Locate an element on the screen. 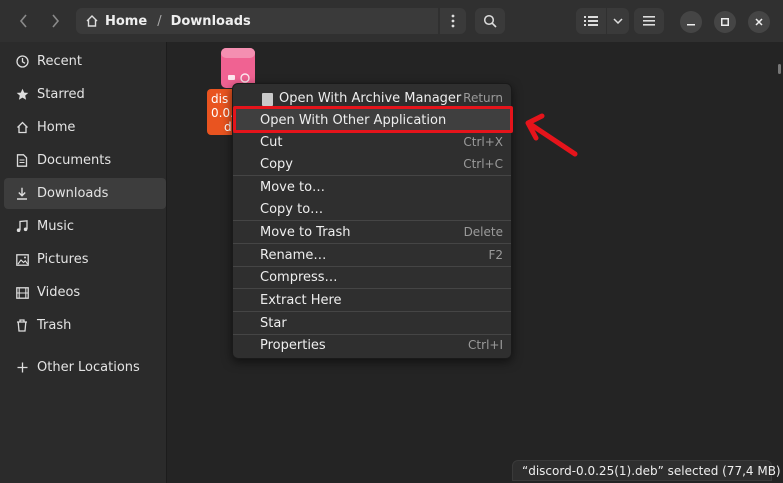 The width and height of the screenshot is (783, 483). sidebar-item-pictures: Pictures is located at coordinates (85, 259).